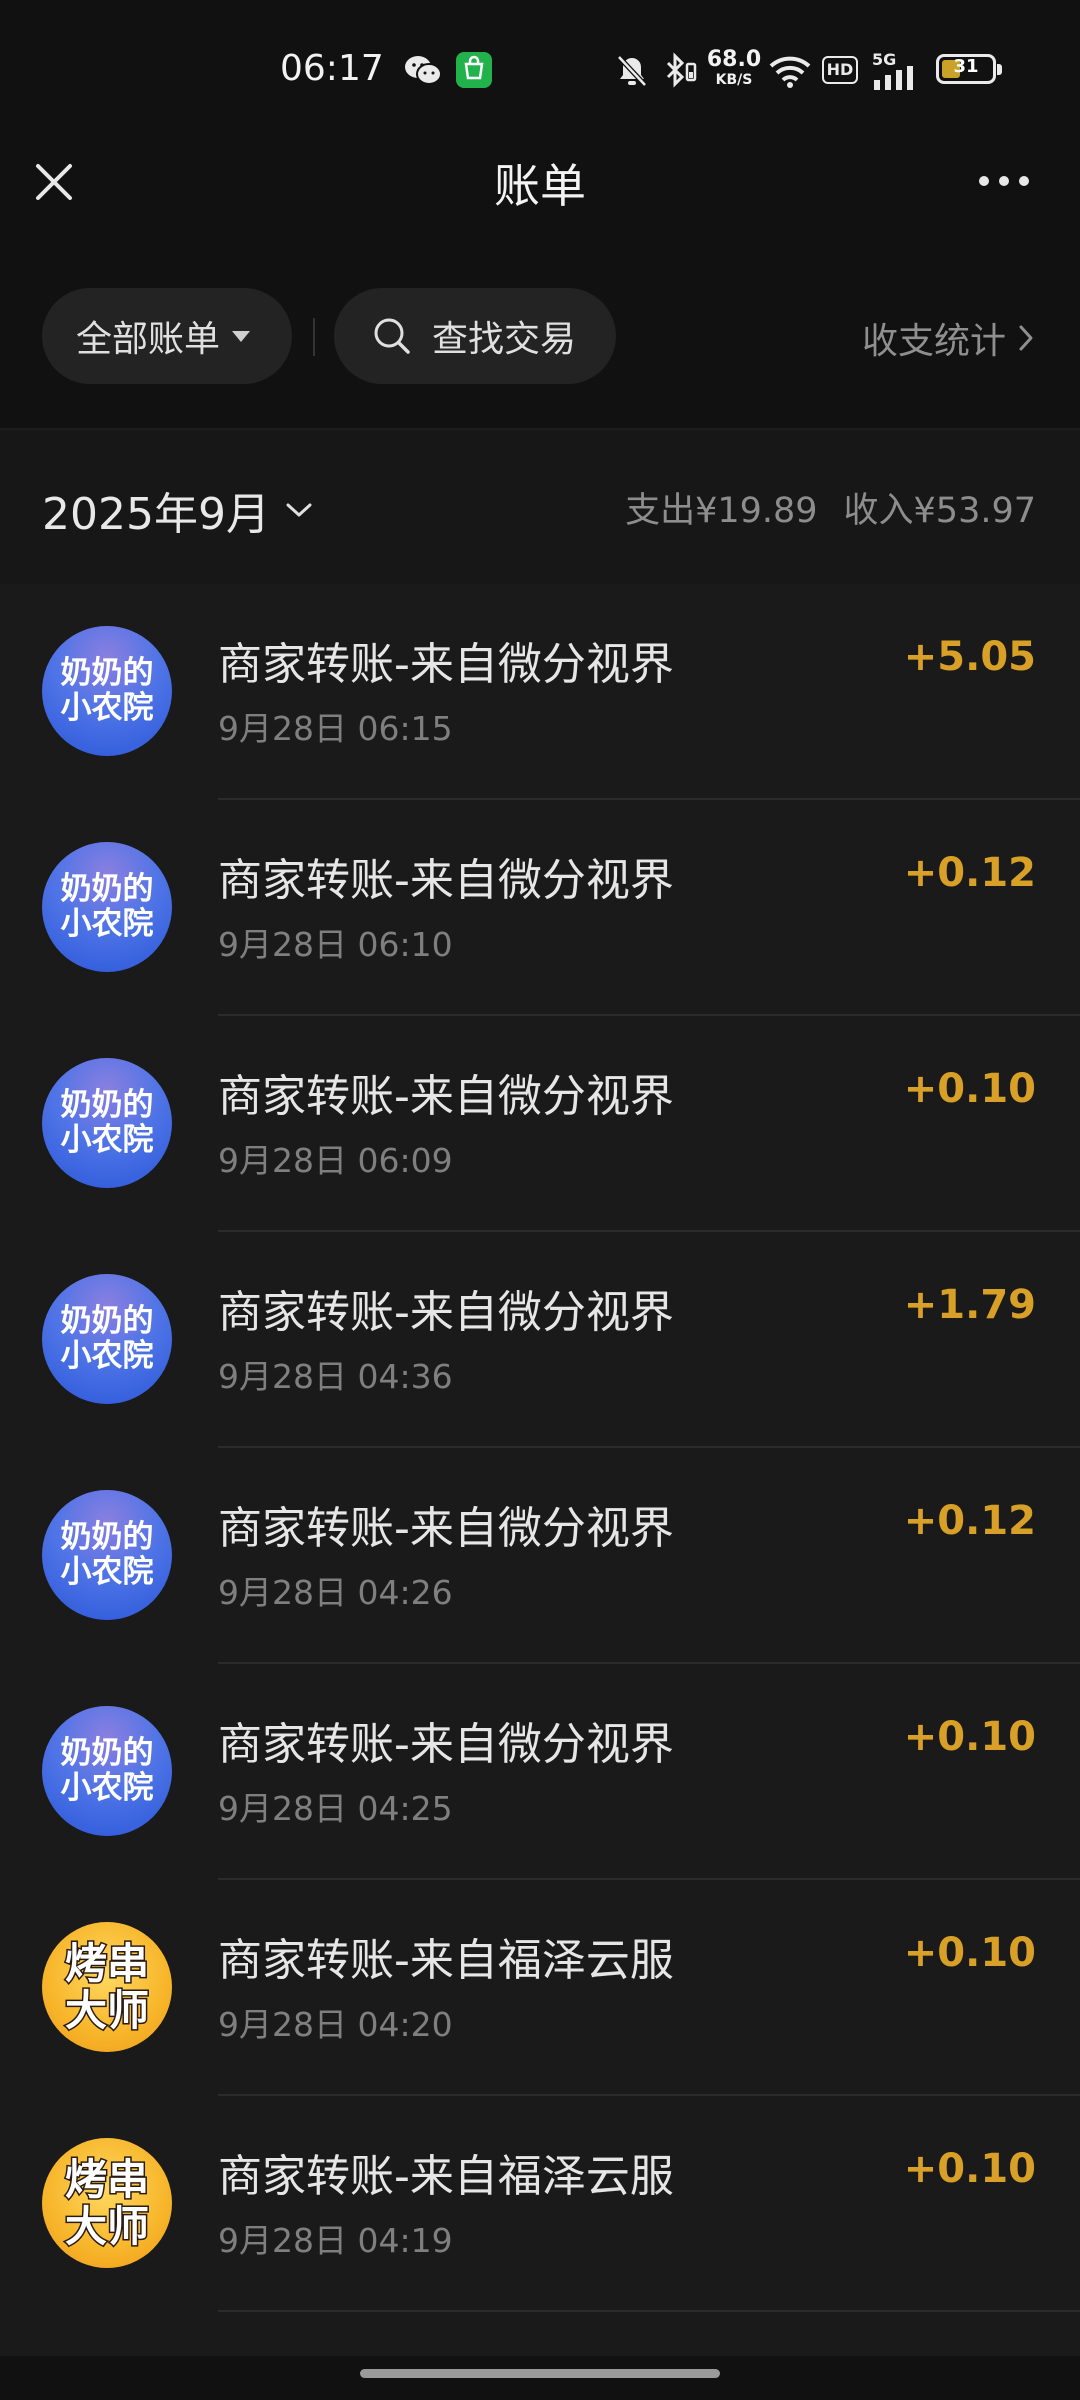  What do you see at coordinates (969, 69) in the screenshot?
I see `battery-icon: 31` at bounding box center [969, 69].